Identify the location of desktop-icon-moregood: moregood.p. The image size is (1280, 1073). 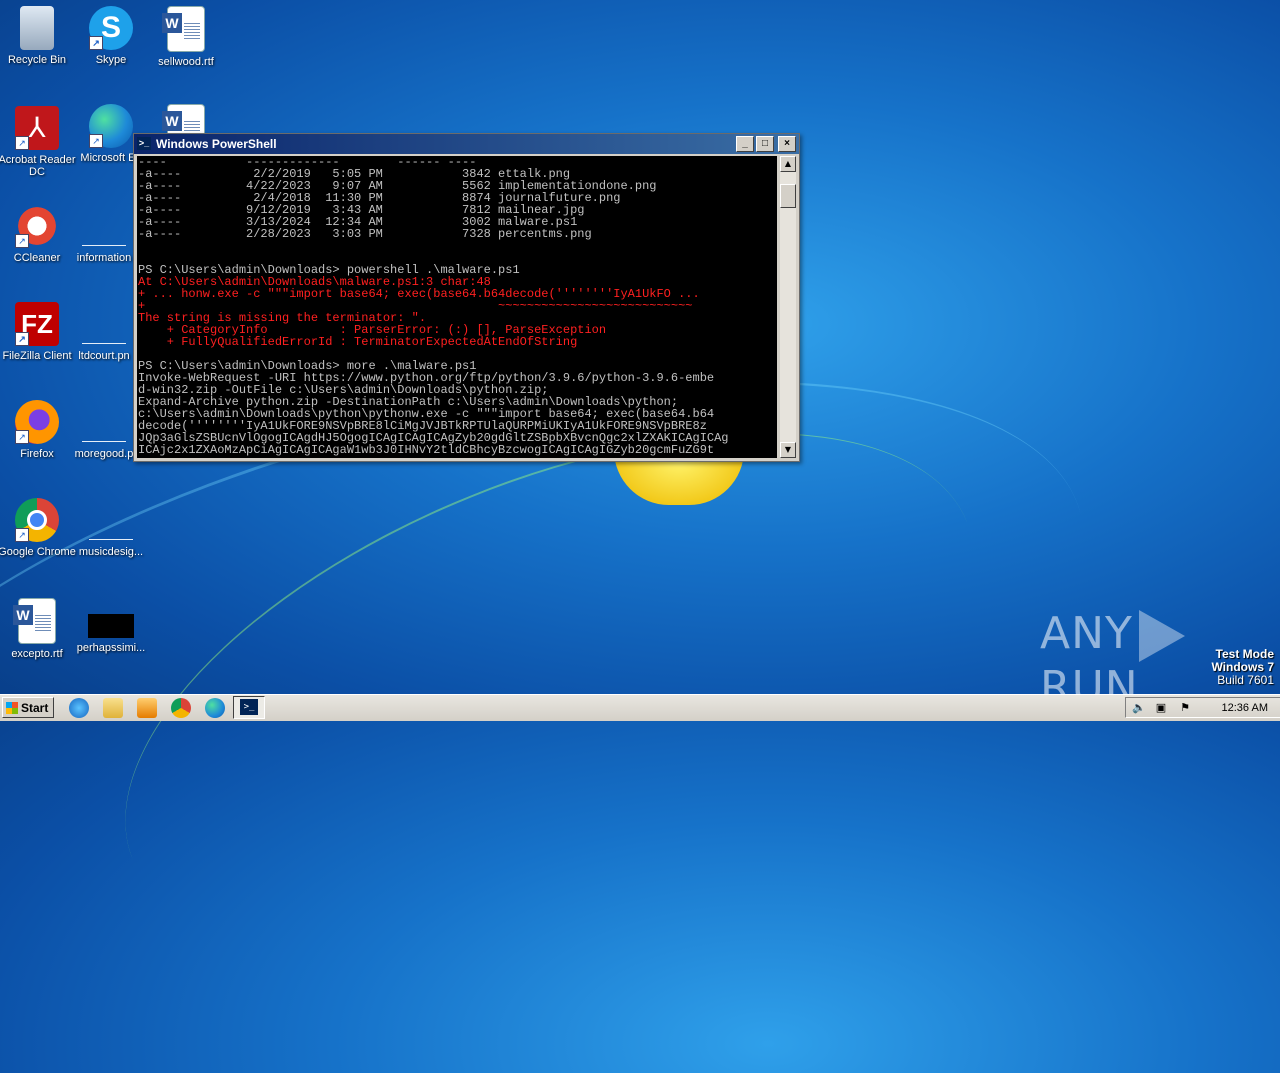
(104, 430).